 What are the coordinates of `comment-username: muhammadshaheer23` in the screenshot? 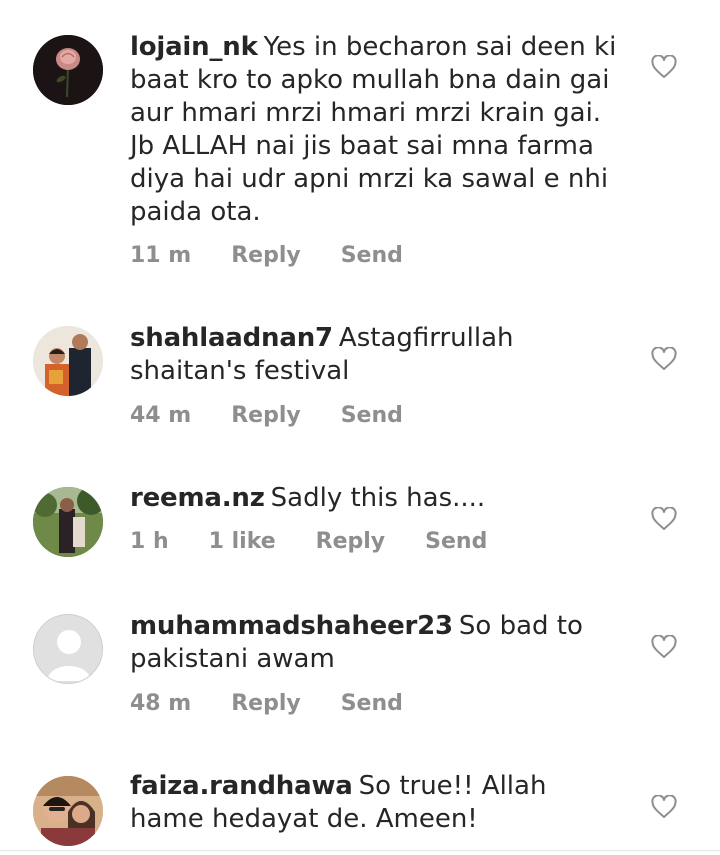 It's located at (291, 626).